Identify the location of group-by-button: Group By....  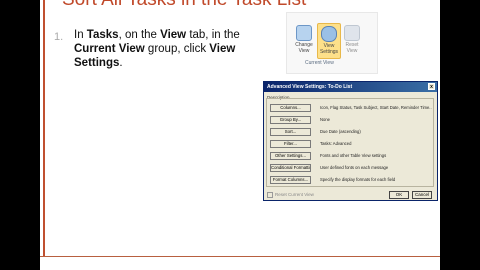
(290, 120).